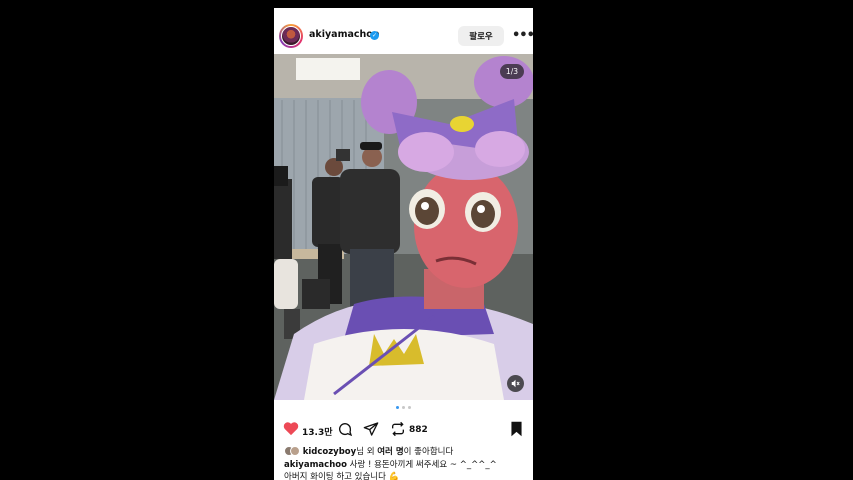 The width and height of the screenshot is (853, 480). I want to click on user-avatar, so click(291, 36).